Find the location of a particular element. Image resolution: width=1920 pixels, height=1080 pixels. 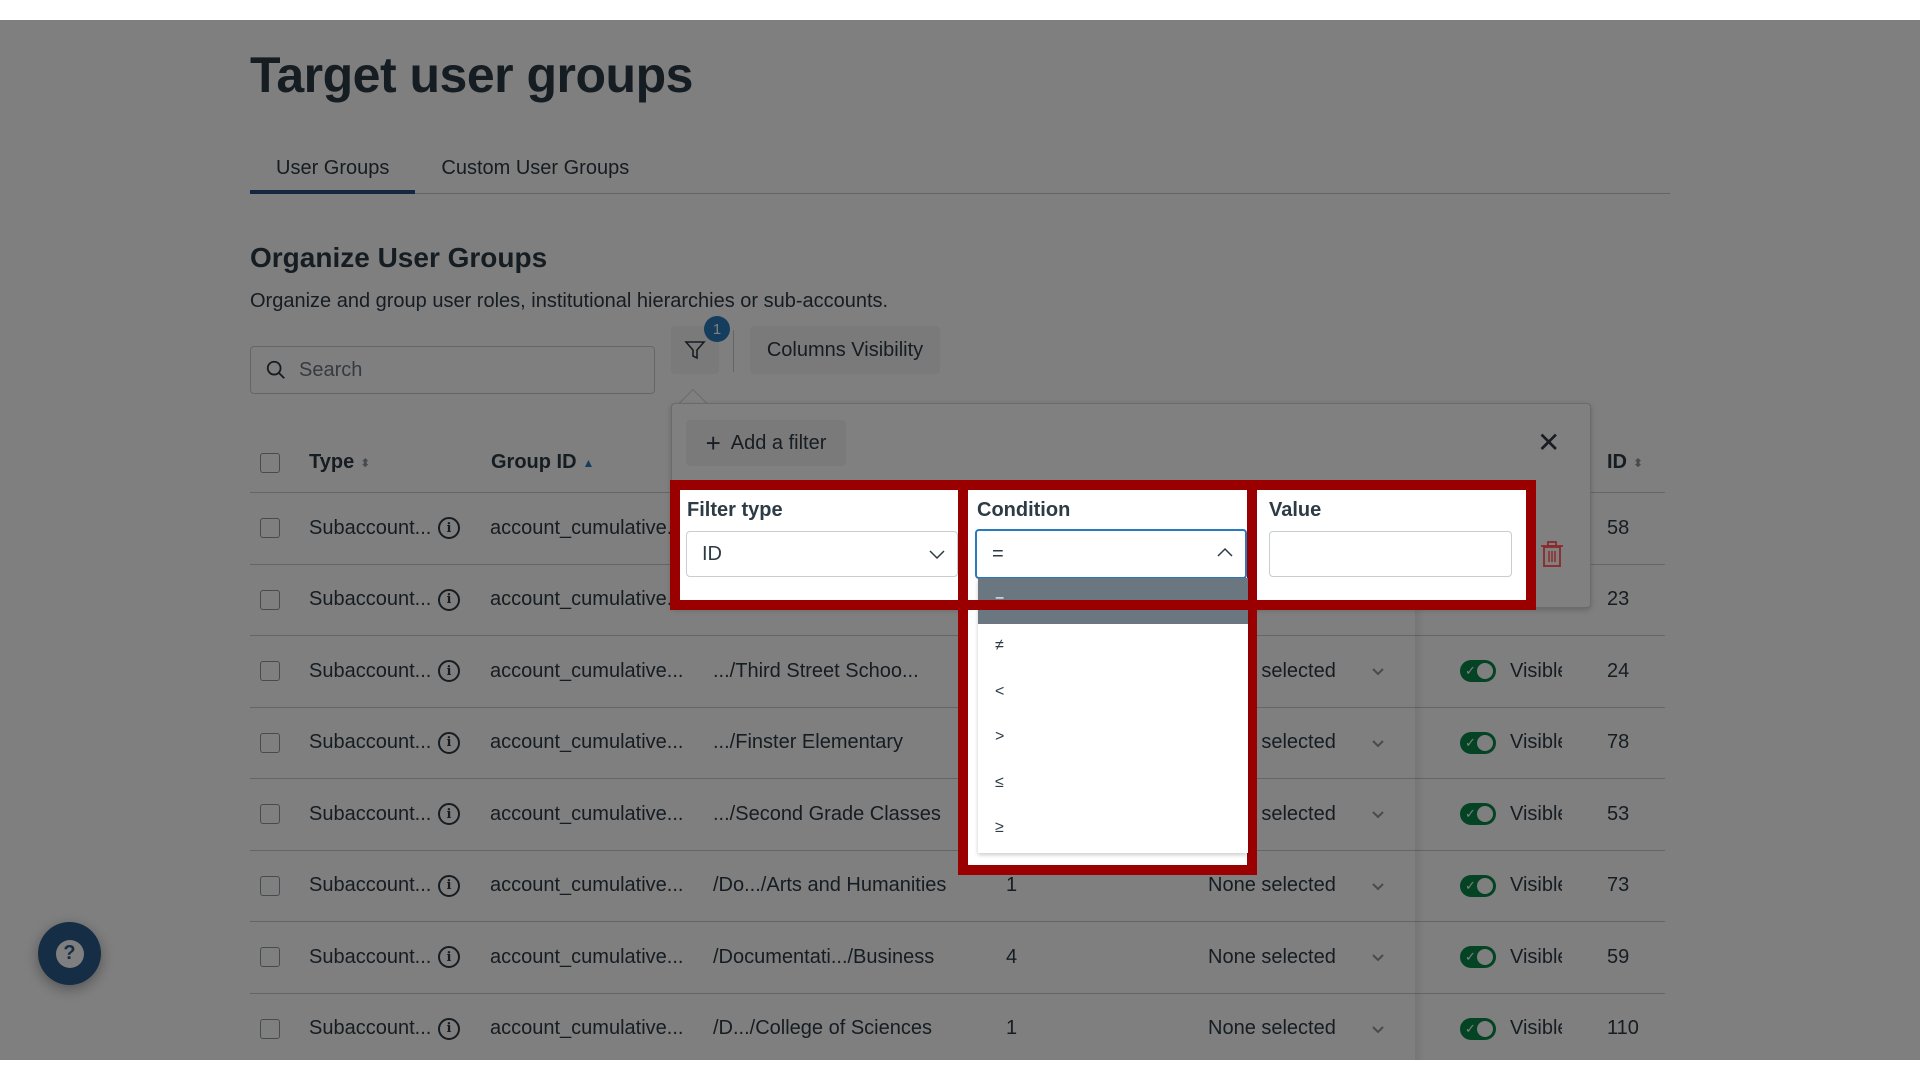

condition-option: ≥ is located at coordinates (1113, 829).